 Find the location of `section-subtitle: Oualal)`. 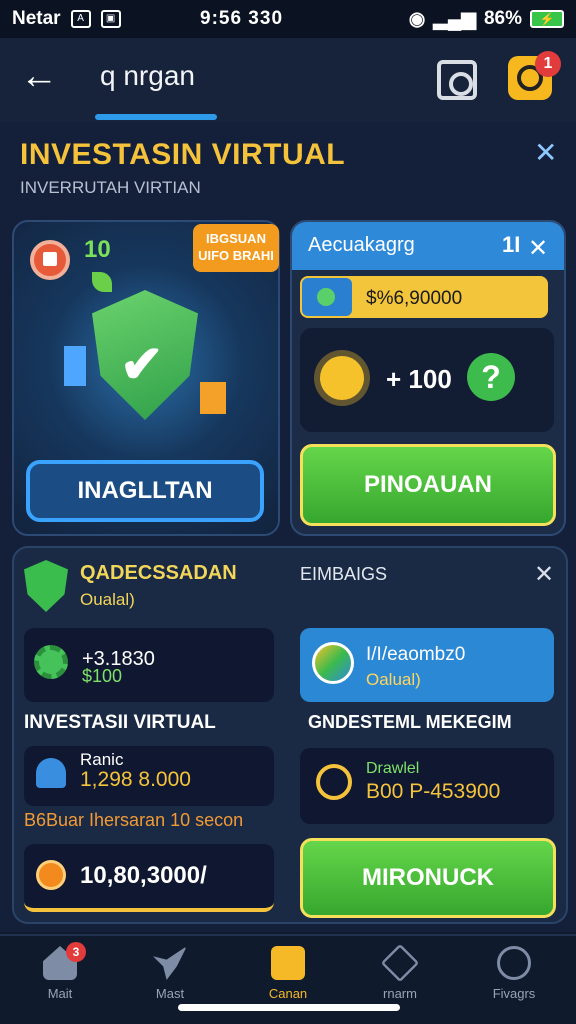

section-subtitle: Oualal) is located at coordinates (107, 599).